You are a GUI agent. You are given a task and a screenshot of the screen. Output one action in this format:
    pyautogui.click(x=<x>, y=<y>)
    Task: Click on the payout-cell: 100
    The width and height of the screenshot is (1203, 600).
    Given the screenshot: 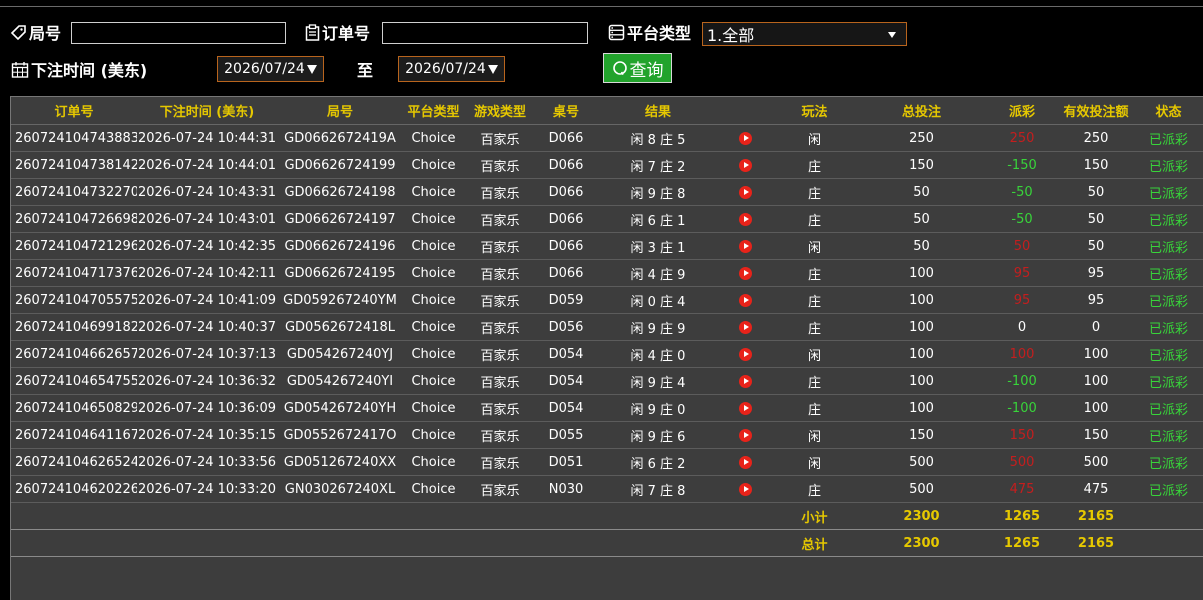 What is the action you would take?
    pyautogui.click(x=1022, y=354)
    